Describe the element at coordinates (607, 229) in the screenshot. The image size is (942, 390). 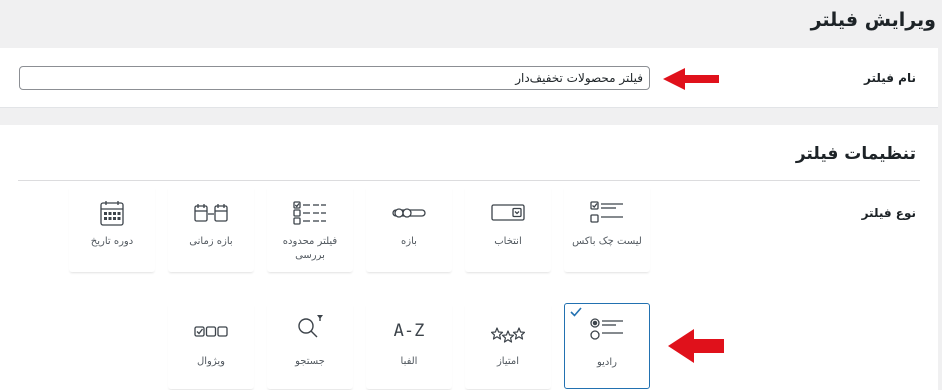
I see `filter-type-checklist: لیست چک باکس` at that location.